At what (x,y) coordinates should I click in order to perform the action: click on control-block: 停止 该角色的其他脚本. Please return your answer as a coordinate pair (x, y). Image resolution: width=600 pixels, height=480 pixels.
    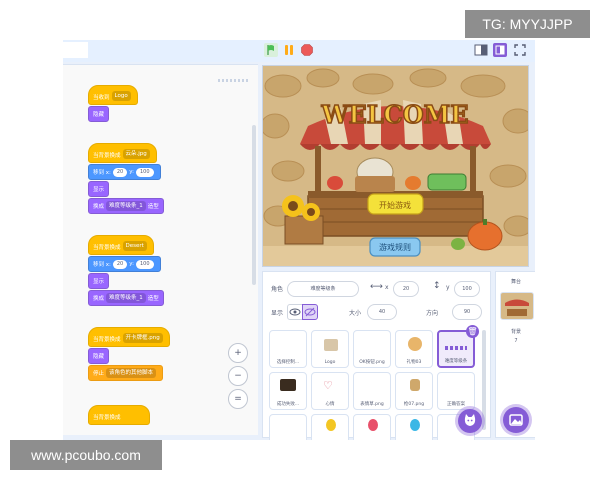
    Looking at the image, I should click on (126, 373).